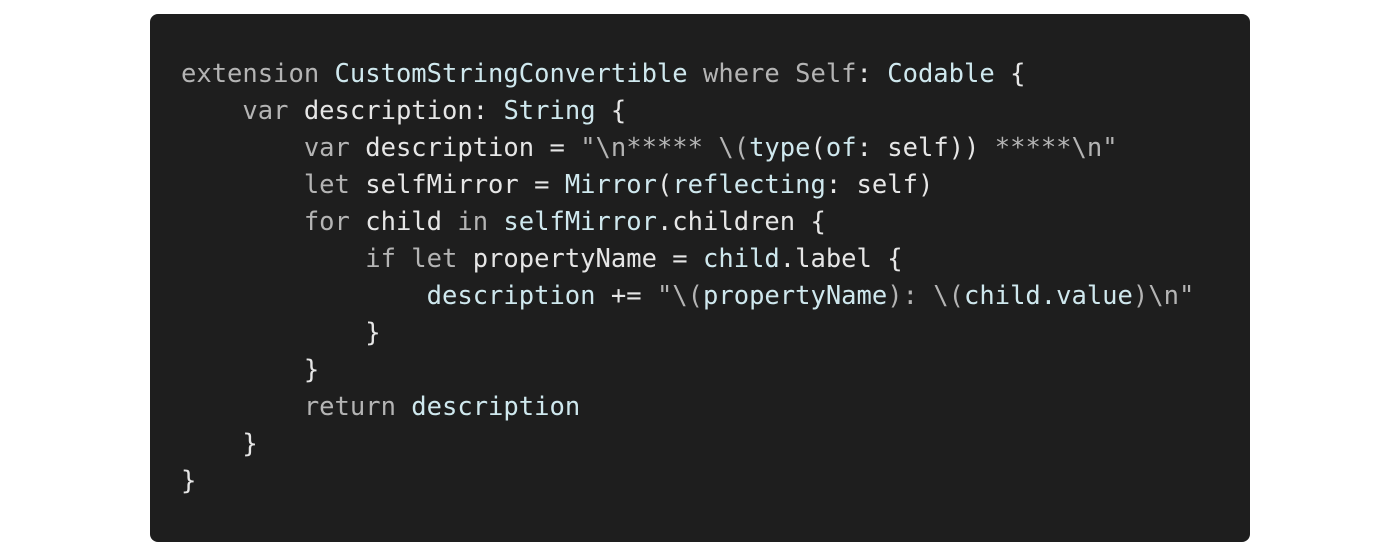  I want to click on code-token: type, so click(780, 148).